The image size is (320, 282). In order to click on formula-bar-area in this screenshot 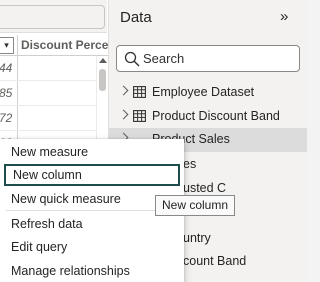, I will do `click(53, 16)`.